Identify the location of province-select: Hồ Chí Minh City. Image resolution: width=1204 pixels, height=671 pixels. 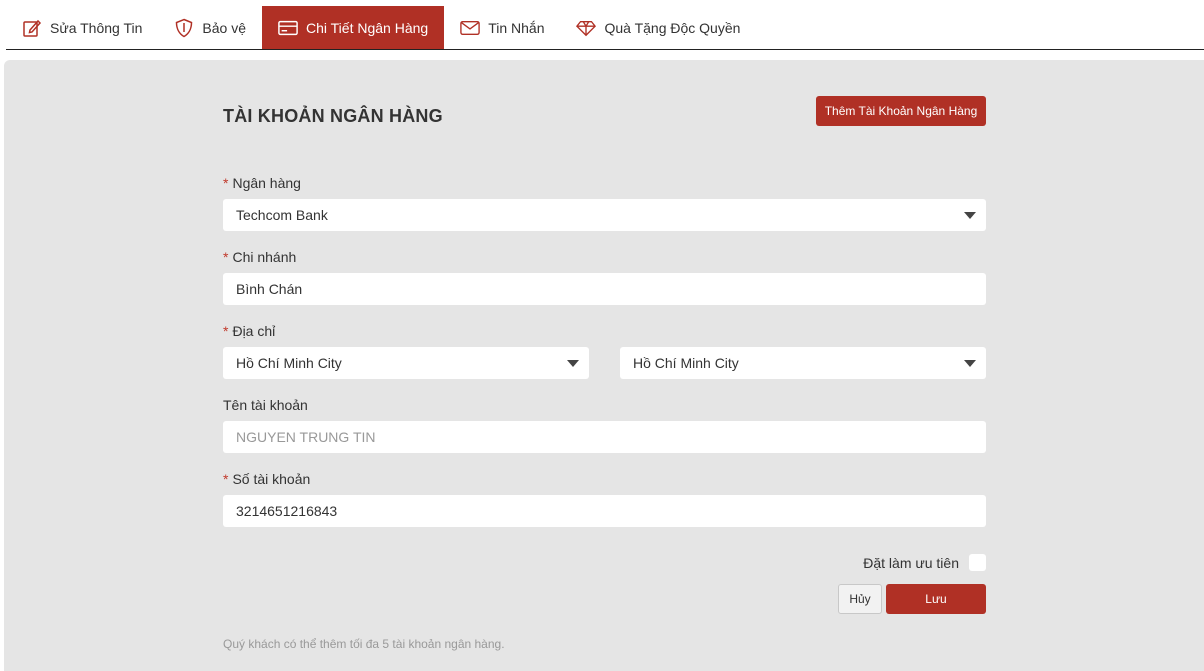
(406, 363).